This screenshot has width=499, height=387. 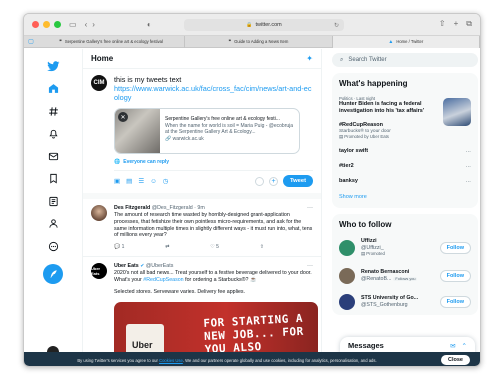 I want to click on lock-icon: 🔒, so click(x=249, y=25).